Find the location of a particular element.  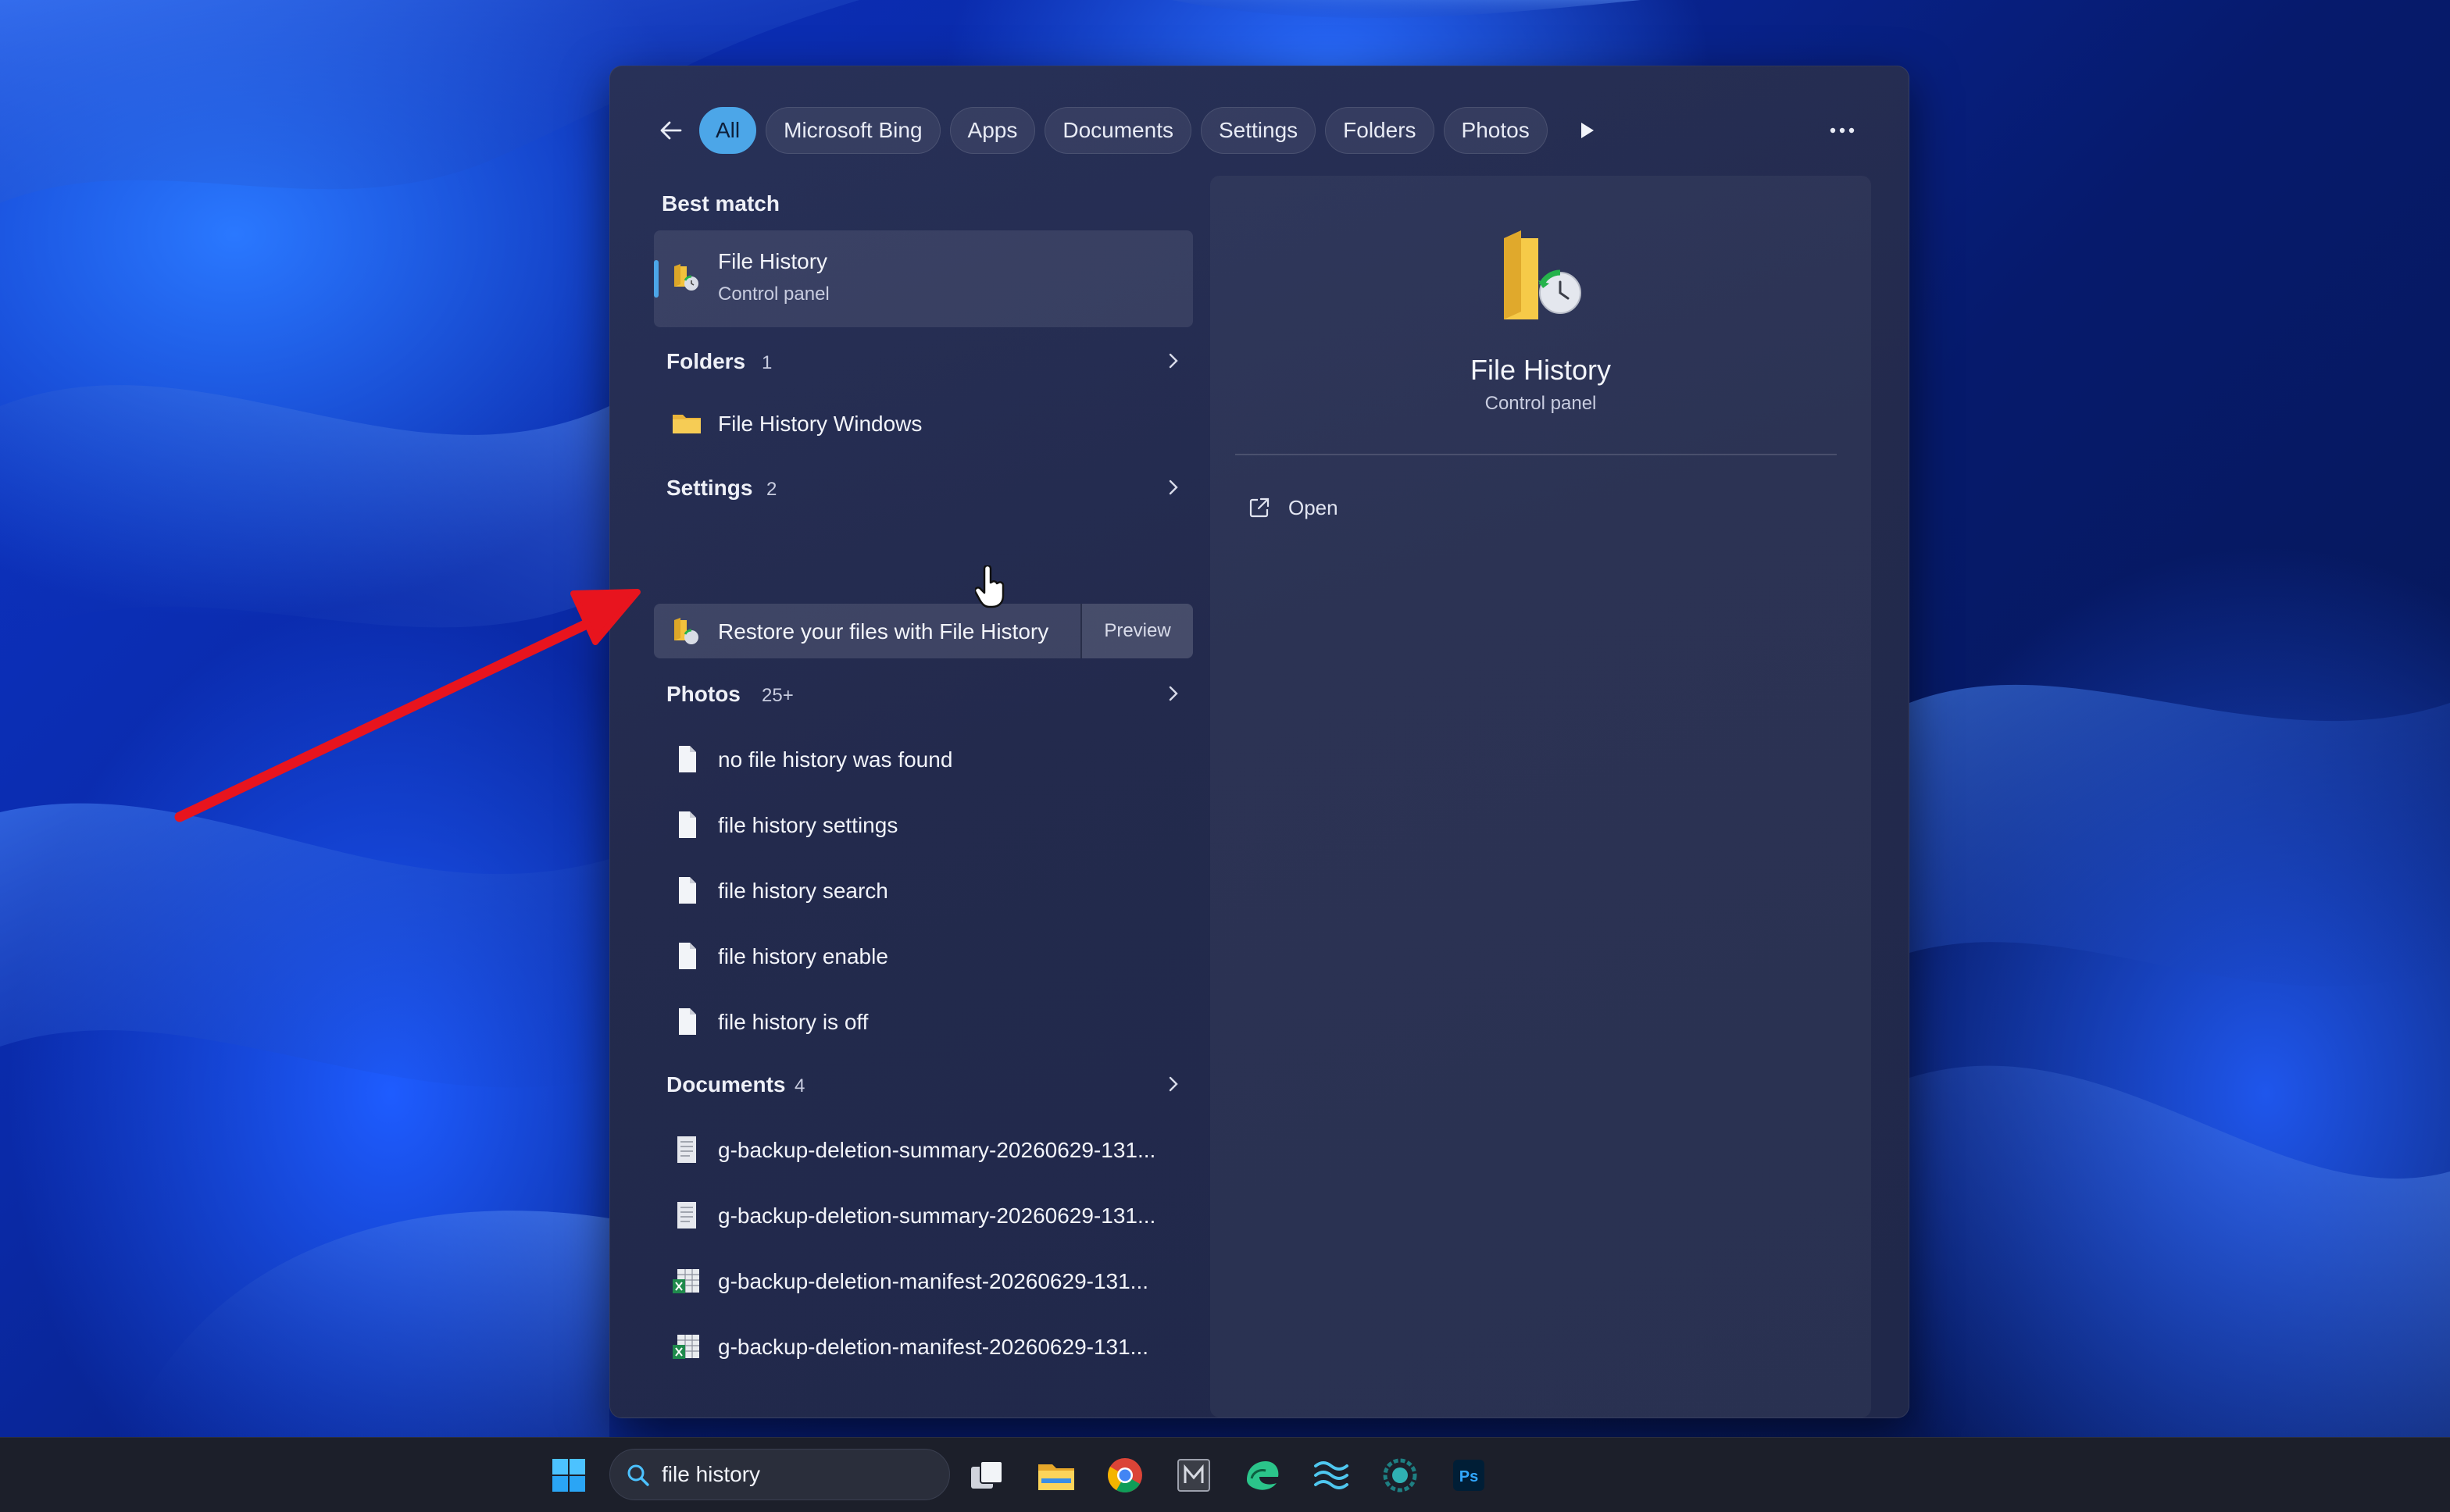

divider is located at coordinates (1536, 454).